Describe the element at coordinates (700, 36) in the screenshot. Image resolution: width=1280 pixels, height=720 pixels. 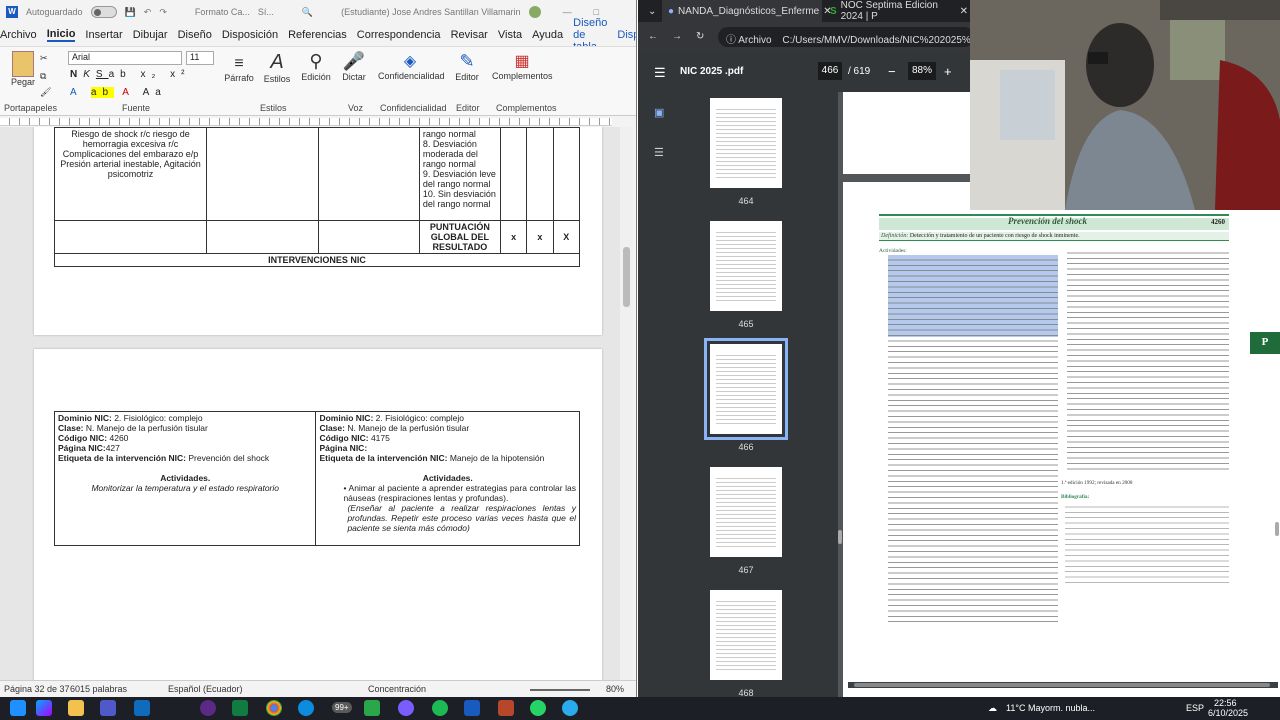
I see `reload-icon: ↻` at that location.